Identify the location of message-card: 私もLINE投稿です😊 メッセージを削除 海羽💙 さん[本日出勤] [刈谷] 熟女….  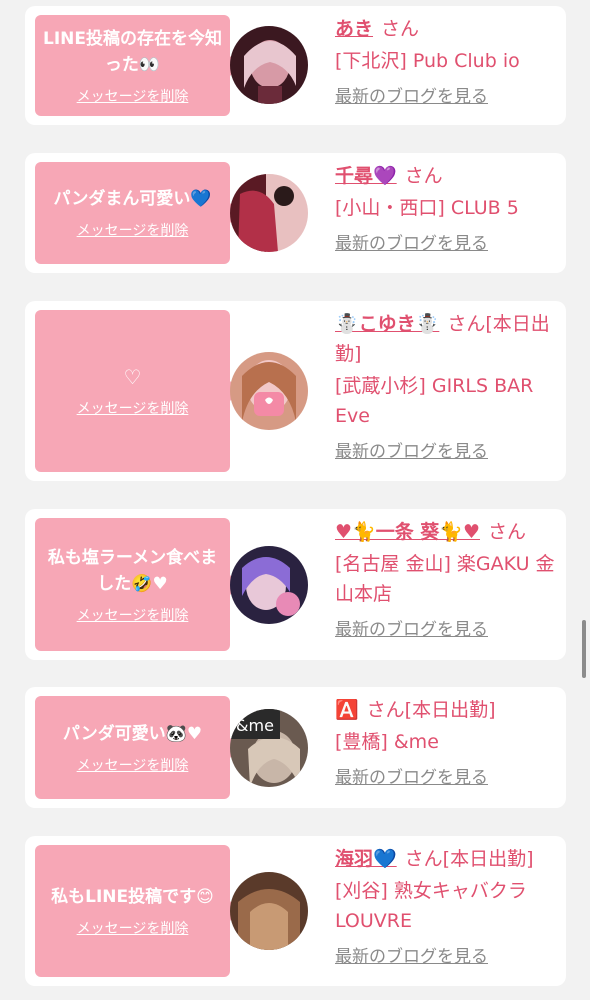
(295, 911).